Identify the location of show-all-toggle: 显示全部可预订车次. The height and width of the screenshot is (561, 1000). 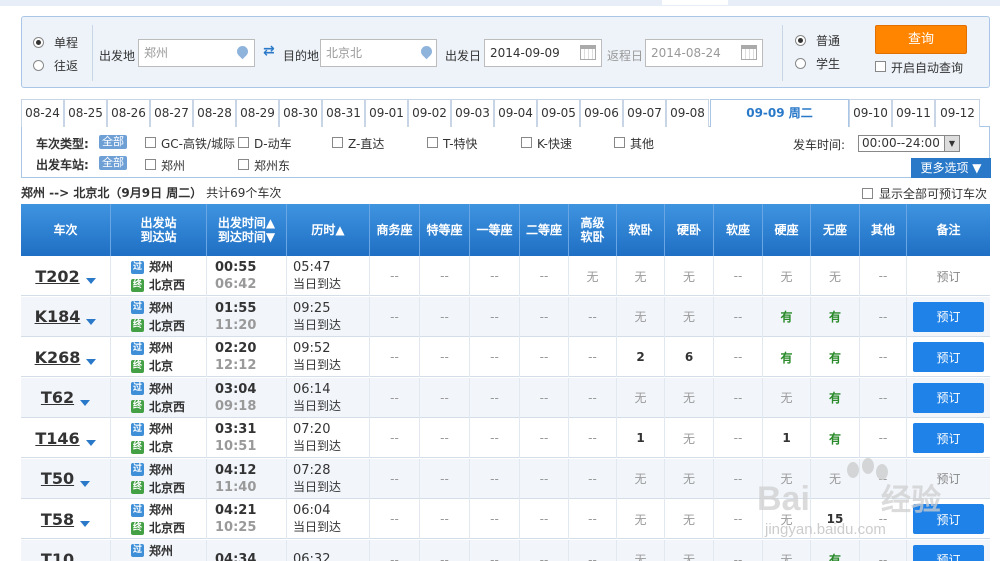
(924, 193).